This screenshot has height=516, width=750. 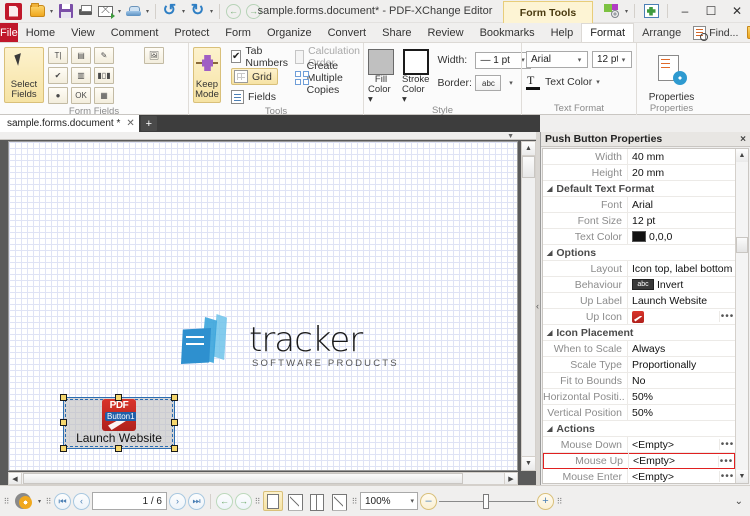 I want to click on zoom-slider, so click(x=487, y=501).